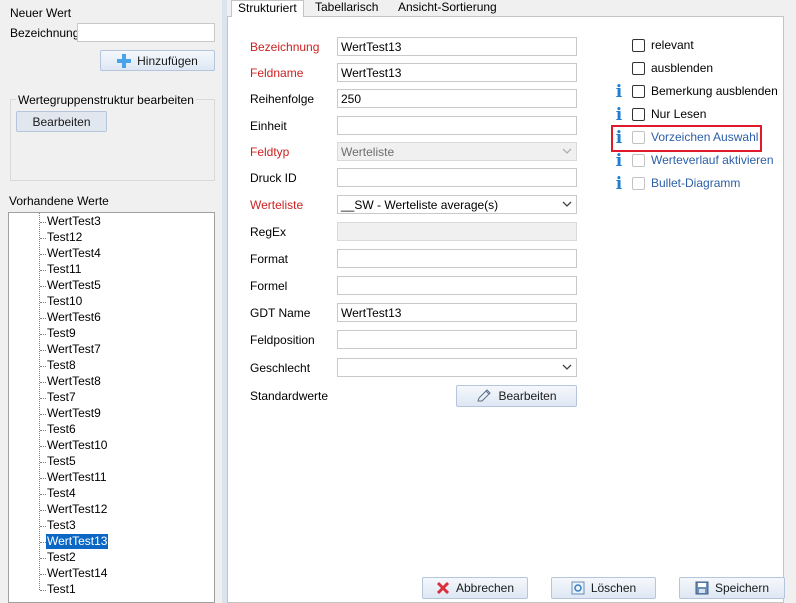 This screenshot has width=796, height=603. I want to click on tree-item: Test8, so click(61, 365).